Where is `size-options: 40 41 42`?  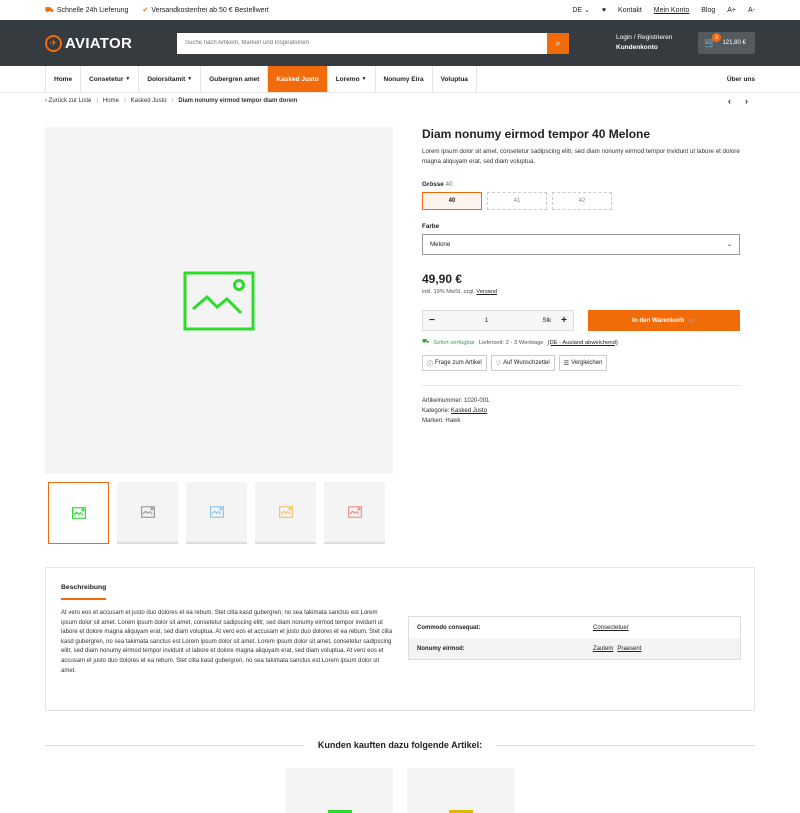
size-options: 40 41 42 is located at coordinates (581, 201).